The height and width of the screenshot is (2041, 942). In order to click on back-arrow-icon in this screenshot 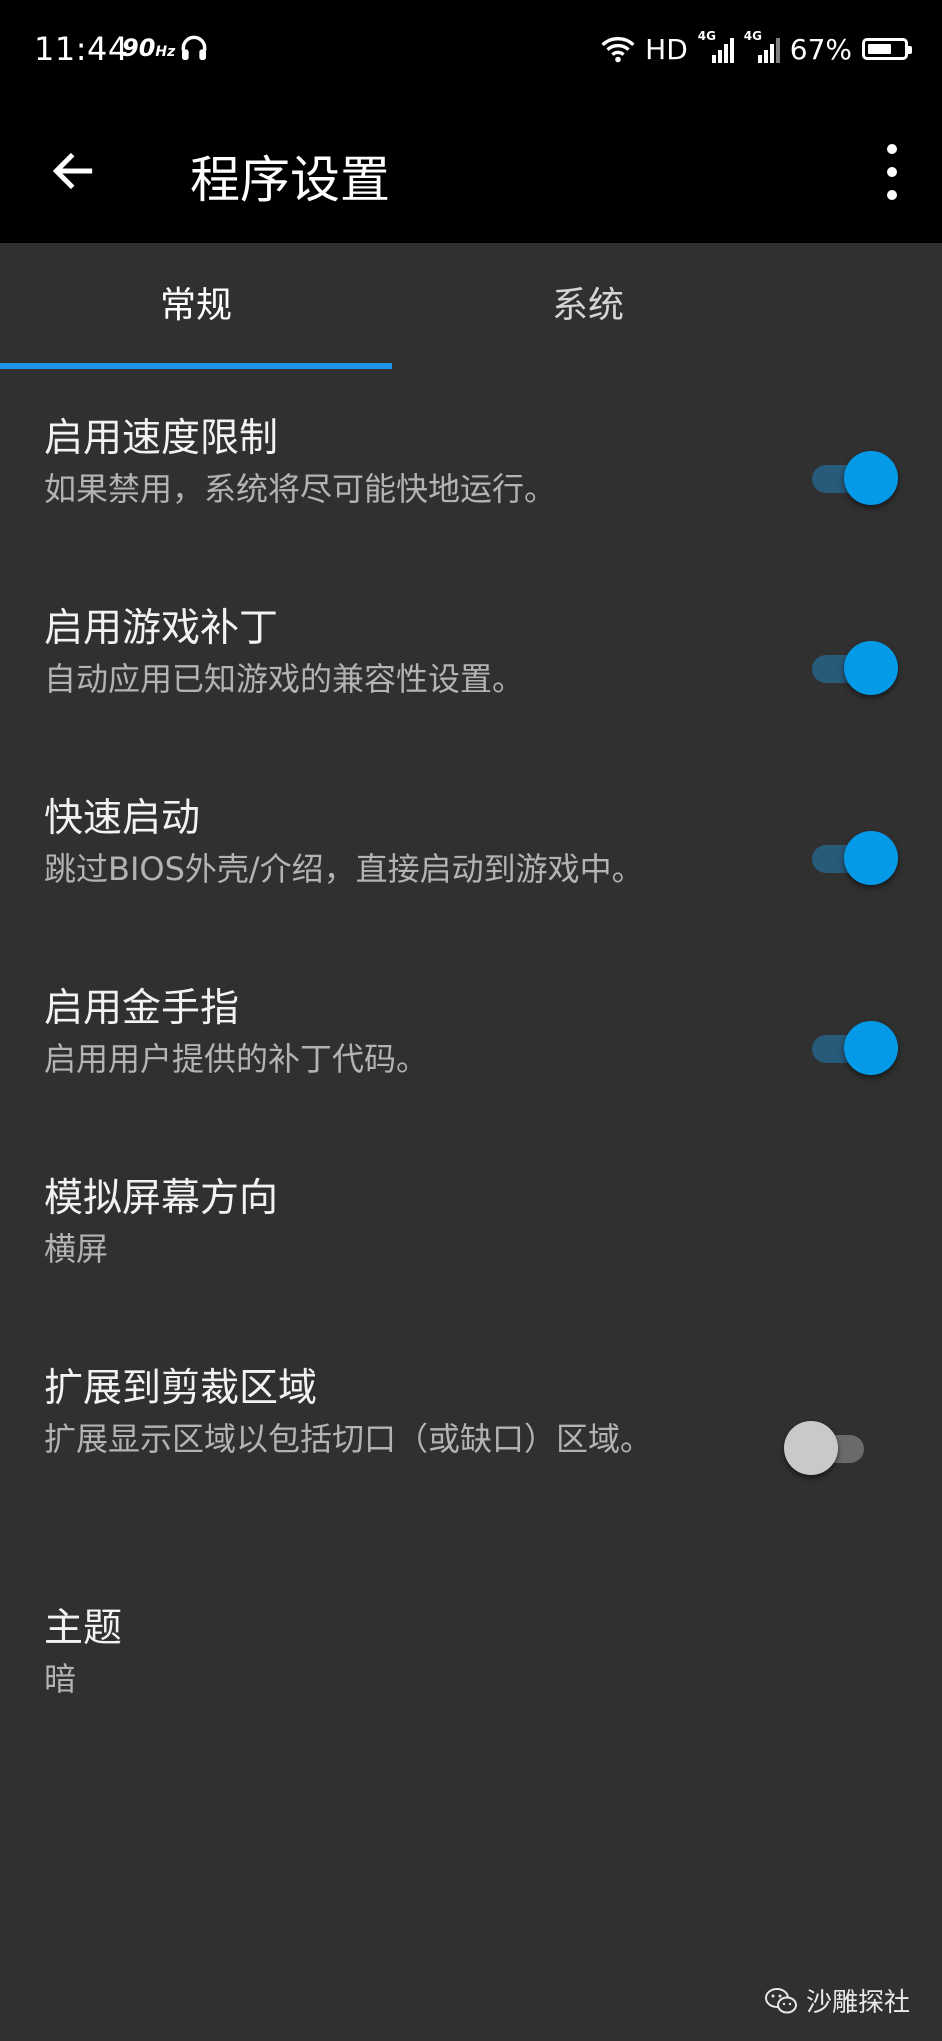, I will do `click(73, 171)`.